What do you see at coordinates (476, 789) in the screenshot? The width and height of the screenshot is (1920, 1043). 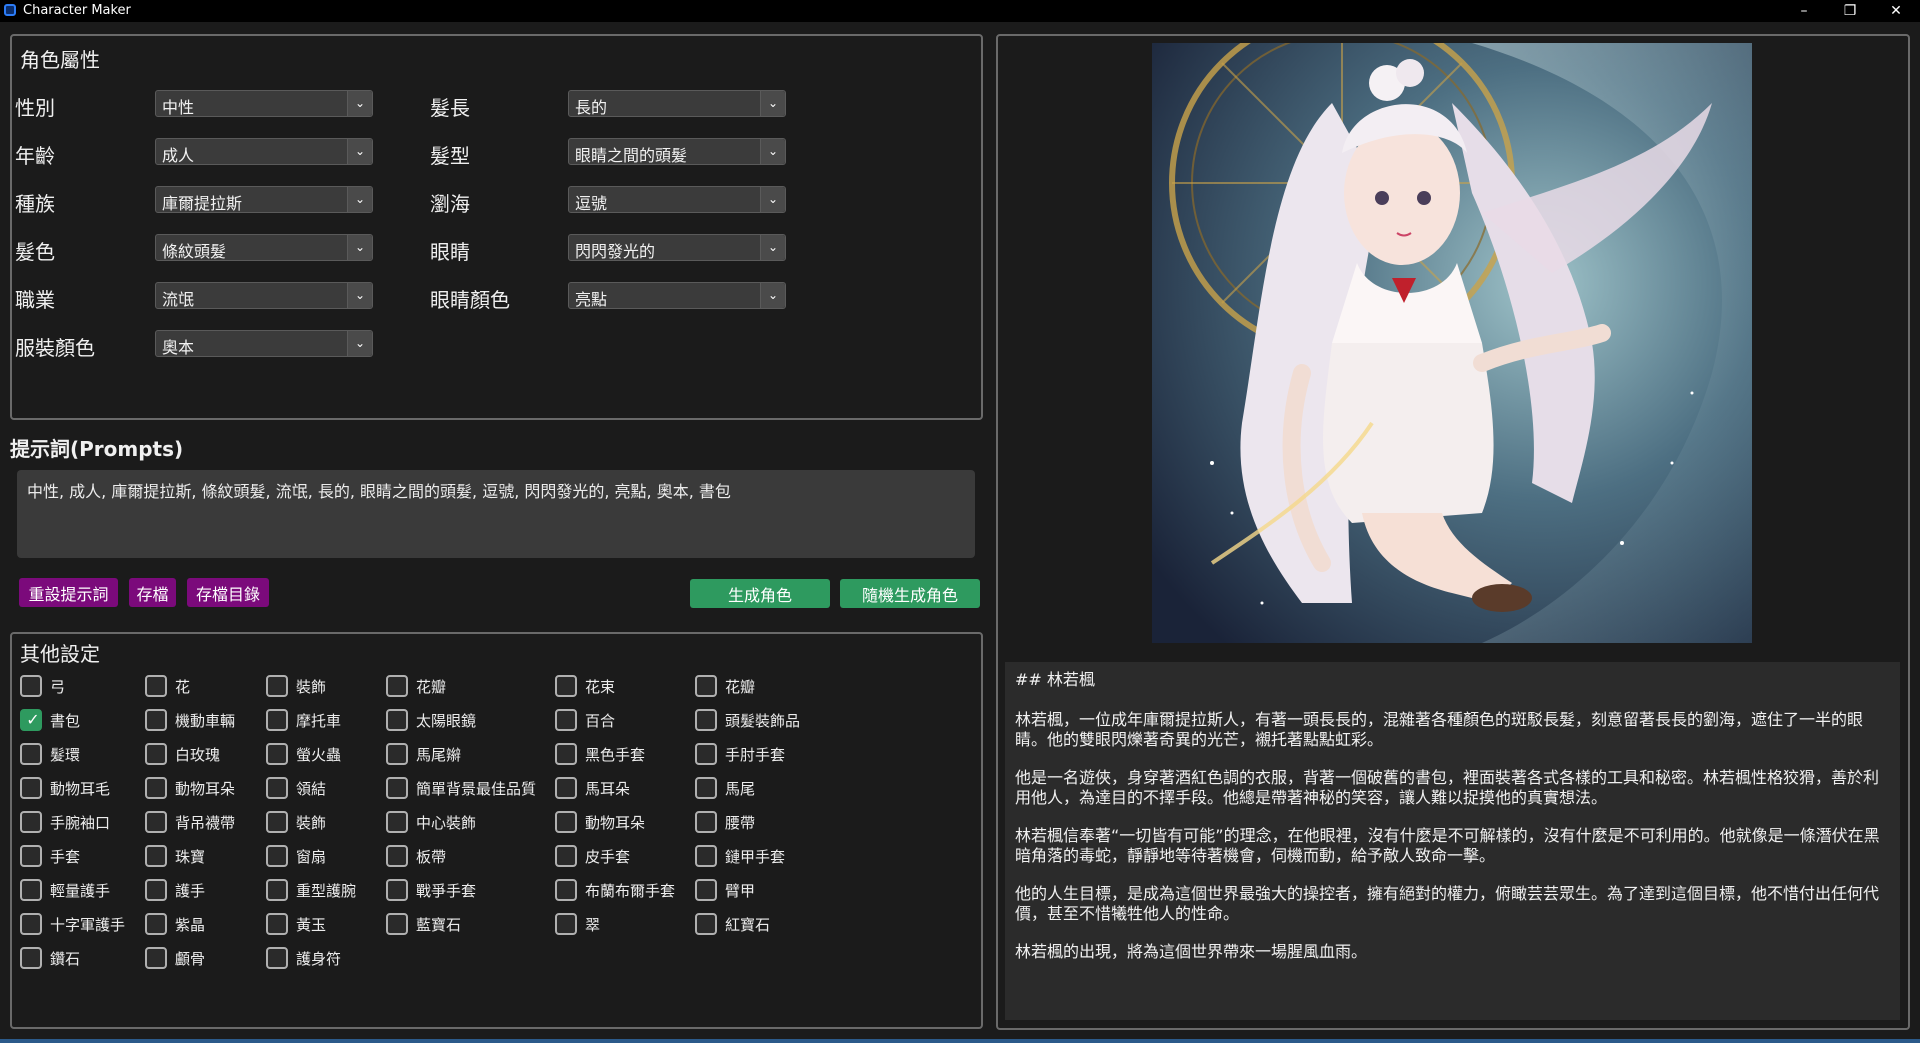 I see `checkbox-label: 簡單背景最佳品質` at bounding box center [476, 789].